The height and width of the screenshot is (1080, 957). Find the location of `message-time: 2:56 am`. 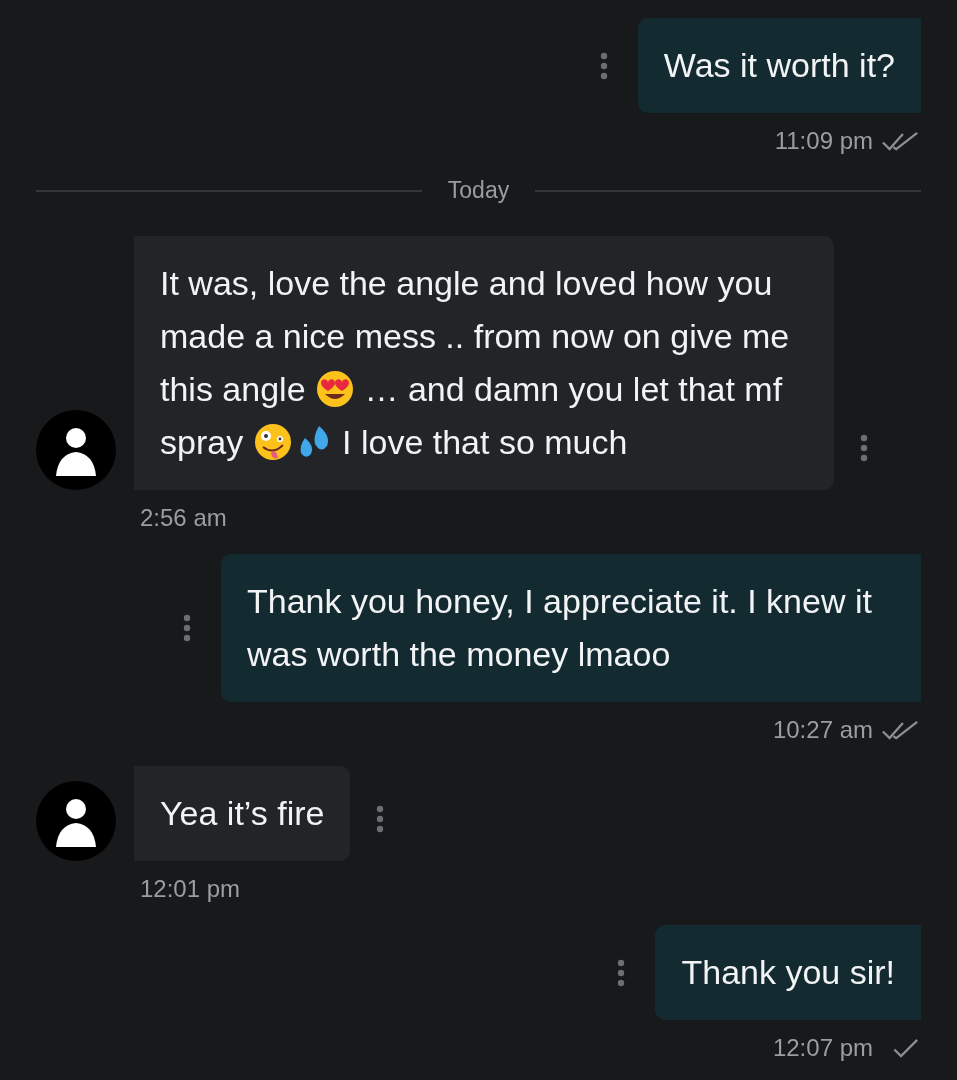

message-time: 2:56 am is located at coordinates (183, 518).